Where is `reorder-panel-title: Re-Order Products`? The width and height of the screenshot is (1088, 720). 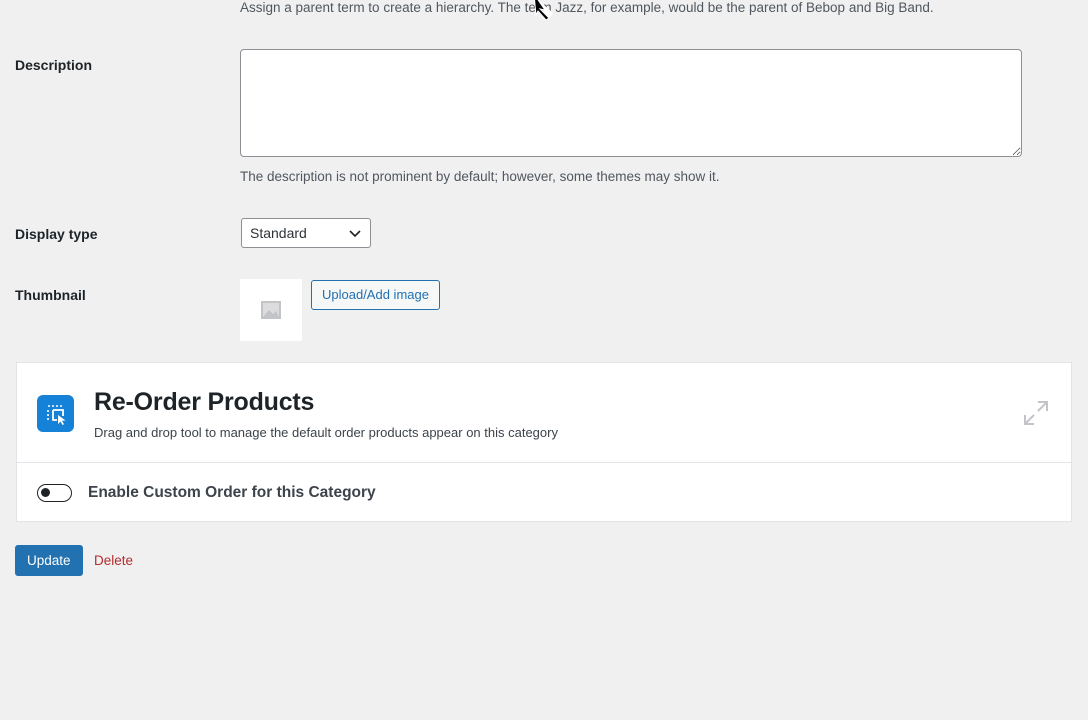
reorder-panel-title: Re-Order Products is located at coordinates (204, 402).